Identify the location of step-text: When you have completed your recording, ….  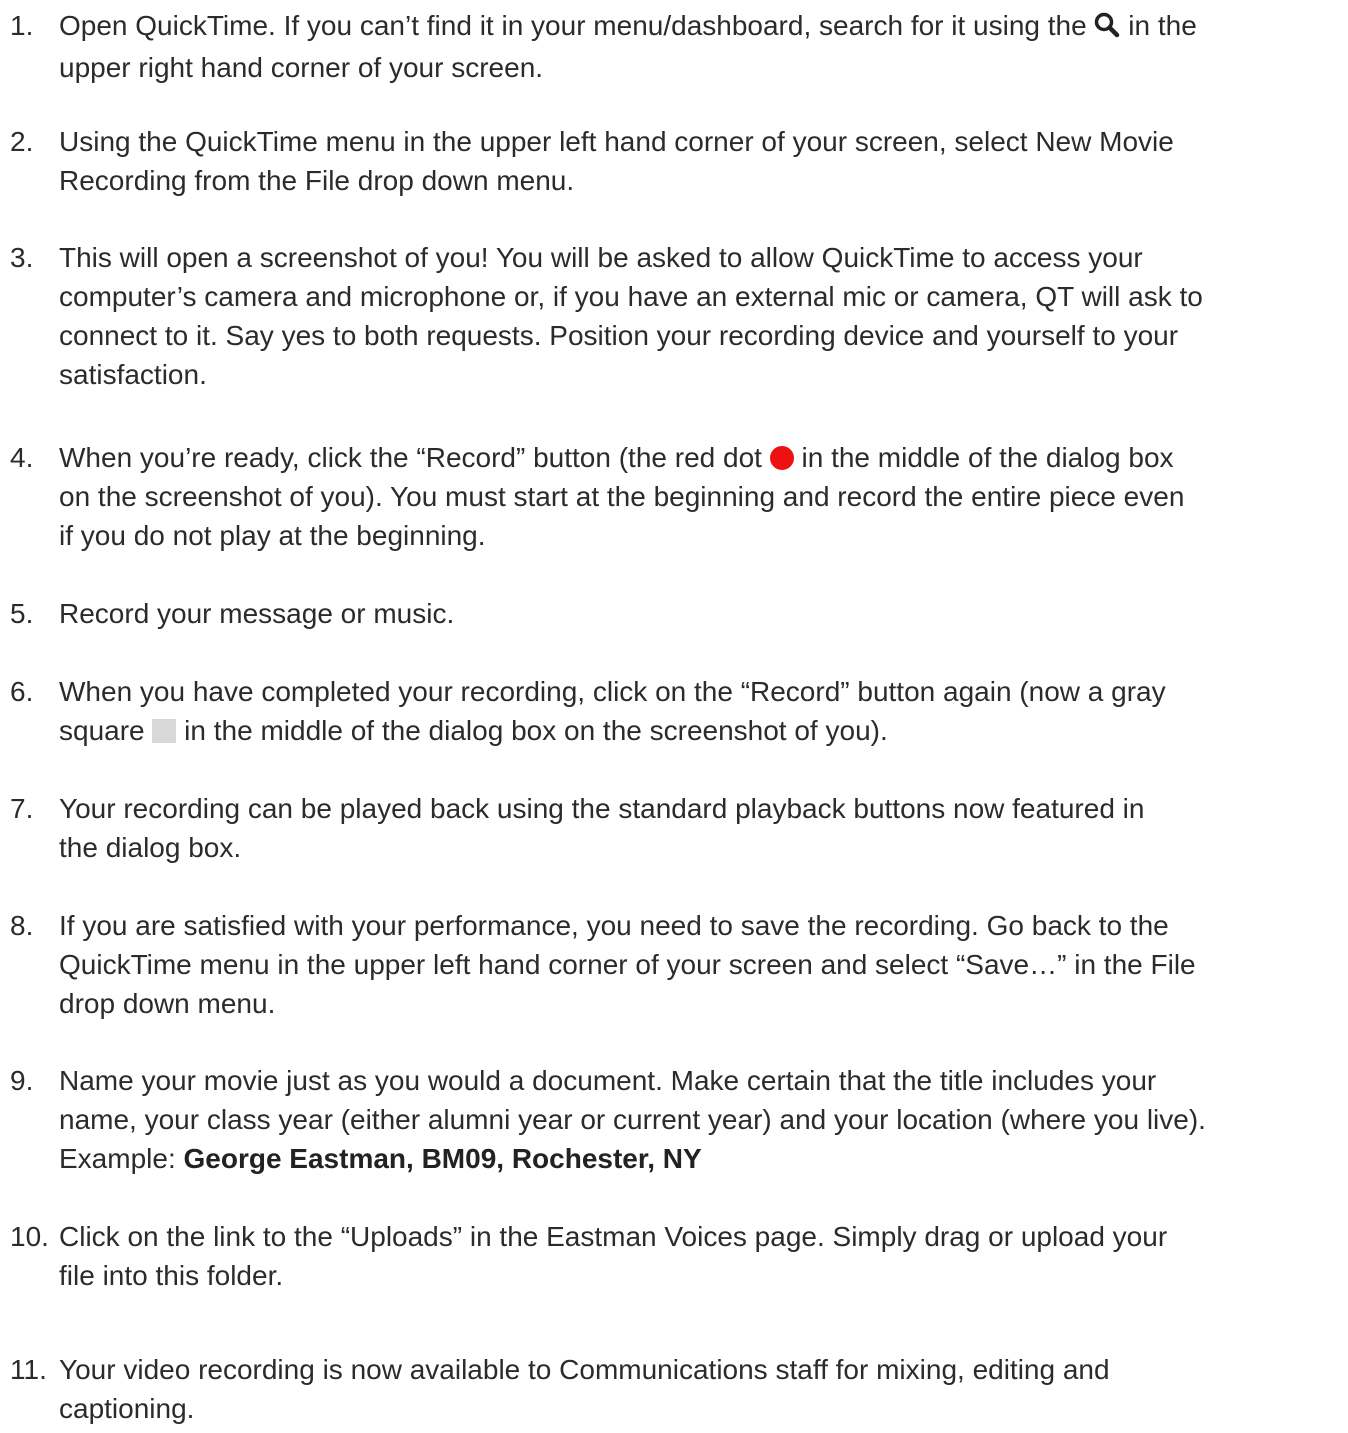
(700, 711).